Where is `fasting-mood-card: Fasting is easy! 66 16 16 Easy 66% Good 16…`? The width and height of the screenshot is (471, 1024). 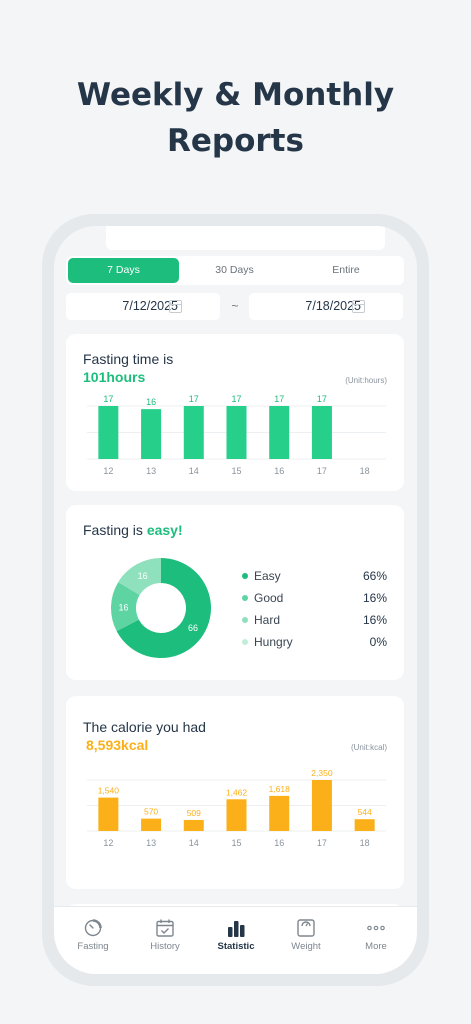
fasting-mood-card: Fasting is easy! 66 16 16 Easy 66% Good 16… is located at coordinates (235, 592).